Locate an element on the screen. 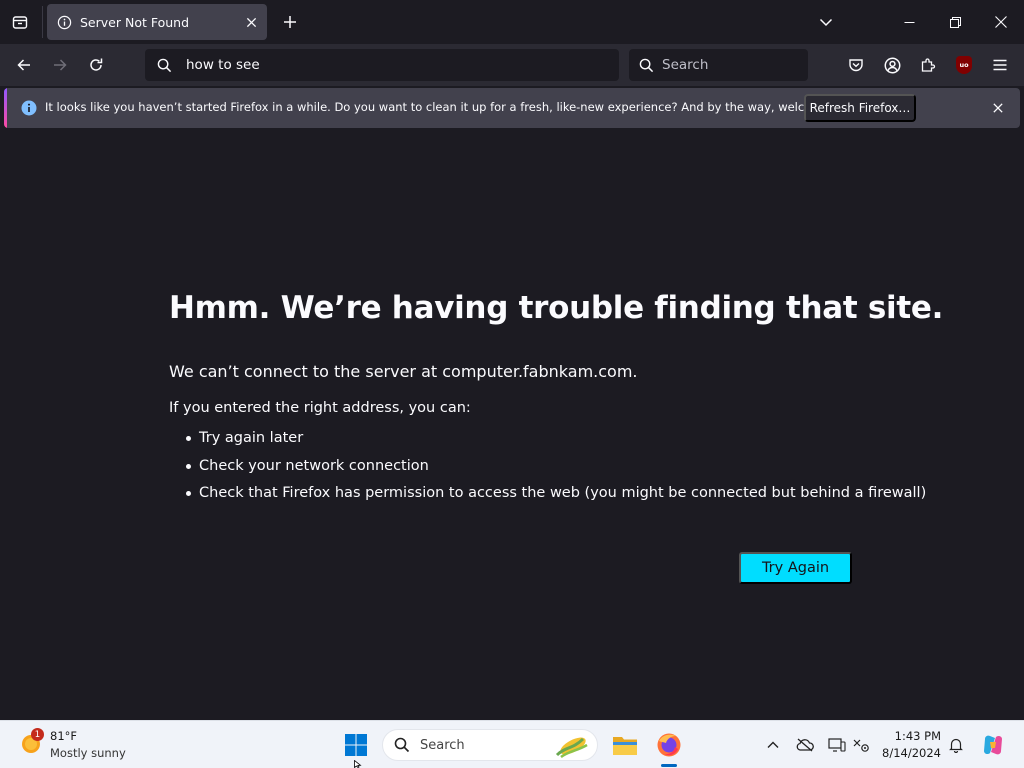  onedrive-button is located at coordinates (805, 745).